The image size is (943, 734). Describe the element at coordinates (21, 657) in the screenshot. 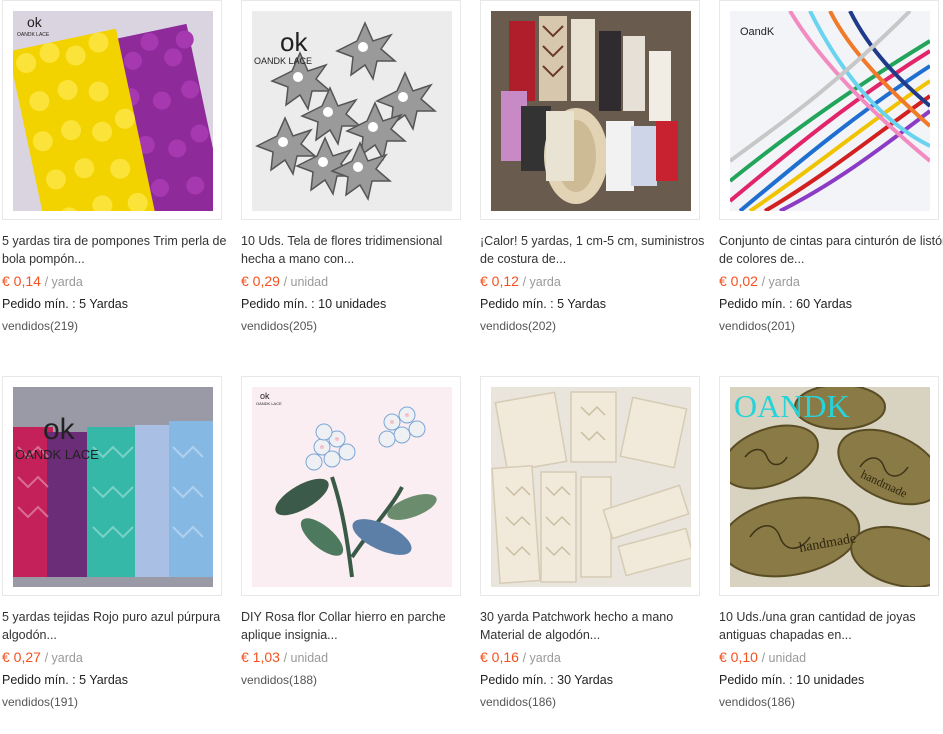

I see `product-price: € 0,27` at that location.